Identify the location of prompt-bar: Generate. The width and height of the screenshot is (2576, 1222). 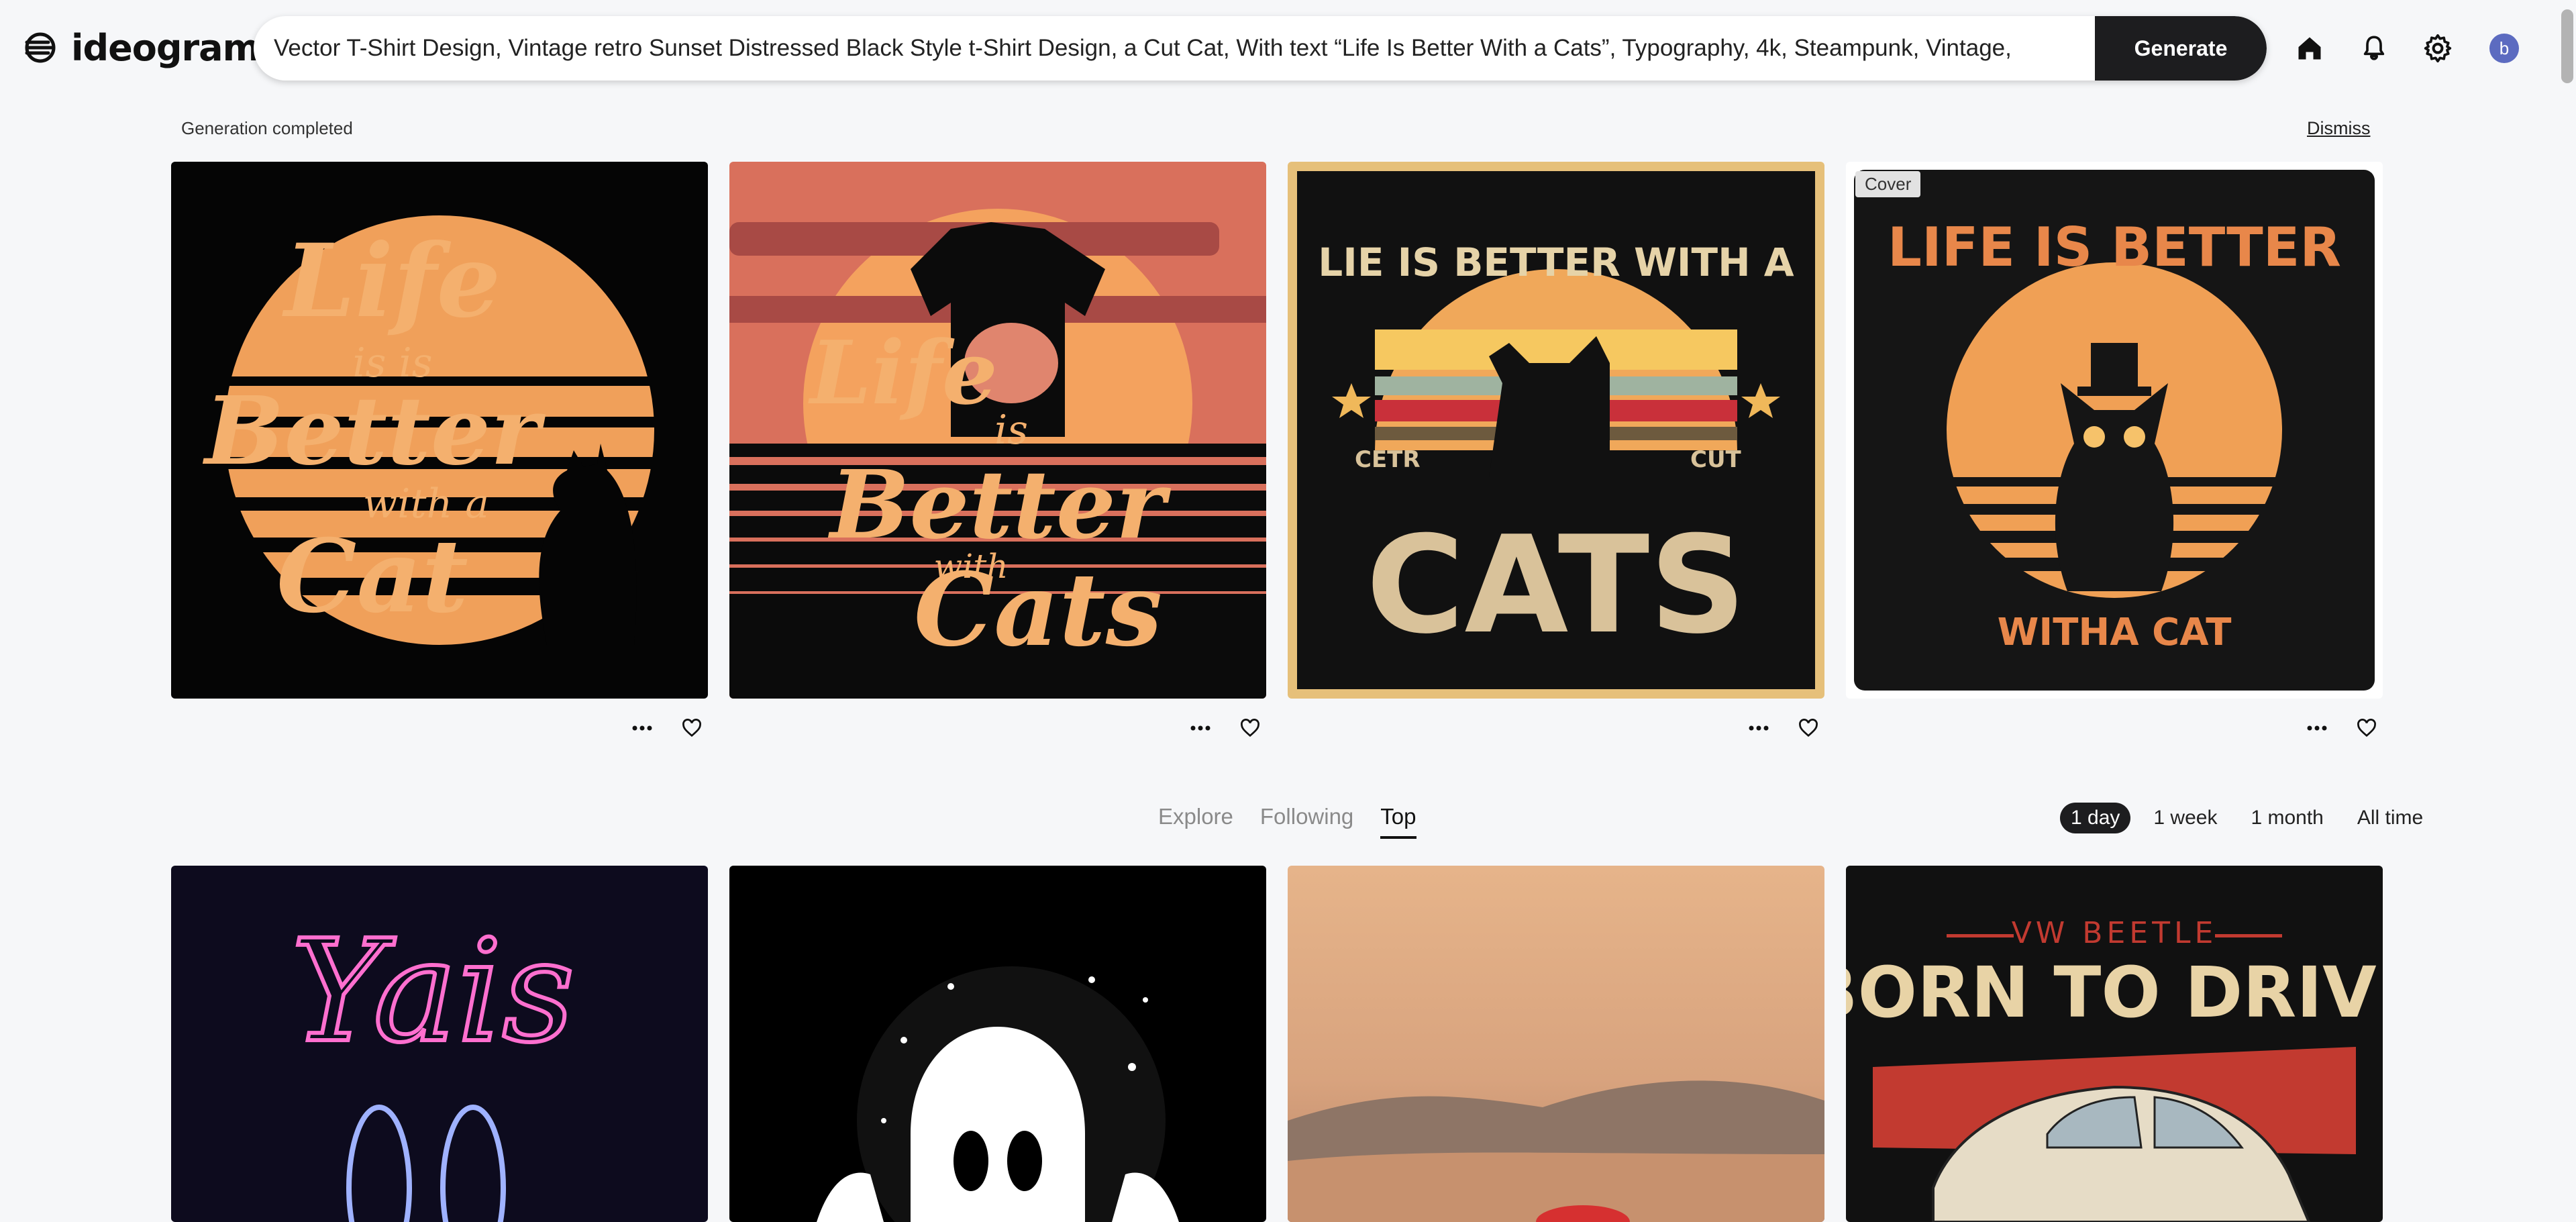
(1260, 48).